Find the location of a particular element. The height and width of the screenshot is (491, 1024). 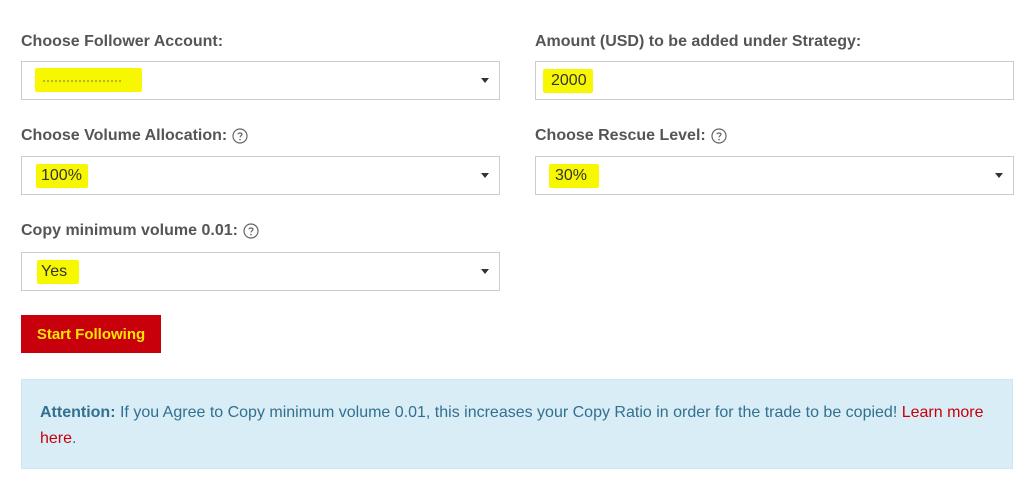

rescue-level-label: Choose Rescue Level: is located at coordinates (631, 136).